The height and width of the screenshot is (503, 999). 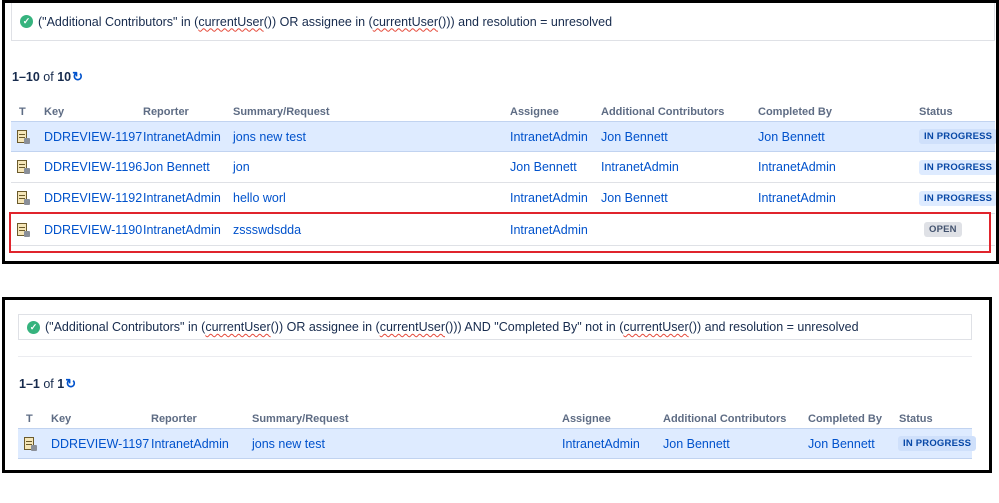 What do you see at coordinates (640, 167) in the screenshot?
I see `contributor-link: IntranetAdmin` at bounding box center [640, 167].